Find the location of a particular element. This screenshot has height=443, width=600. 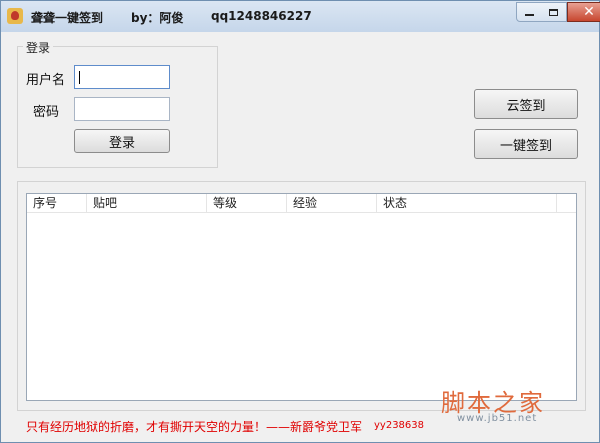

login-button: 登录 is located at coordinates (122, 141).